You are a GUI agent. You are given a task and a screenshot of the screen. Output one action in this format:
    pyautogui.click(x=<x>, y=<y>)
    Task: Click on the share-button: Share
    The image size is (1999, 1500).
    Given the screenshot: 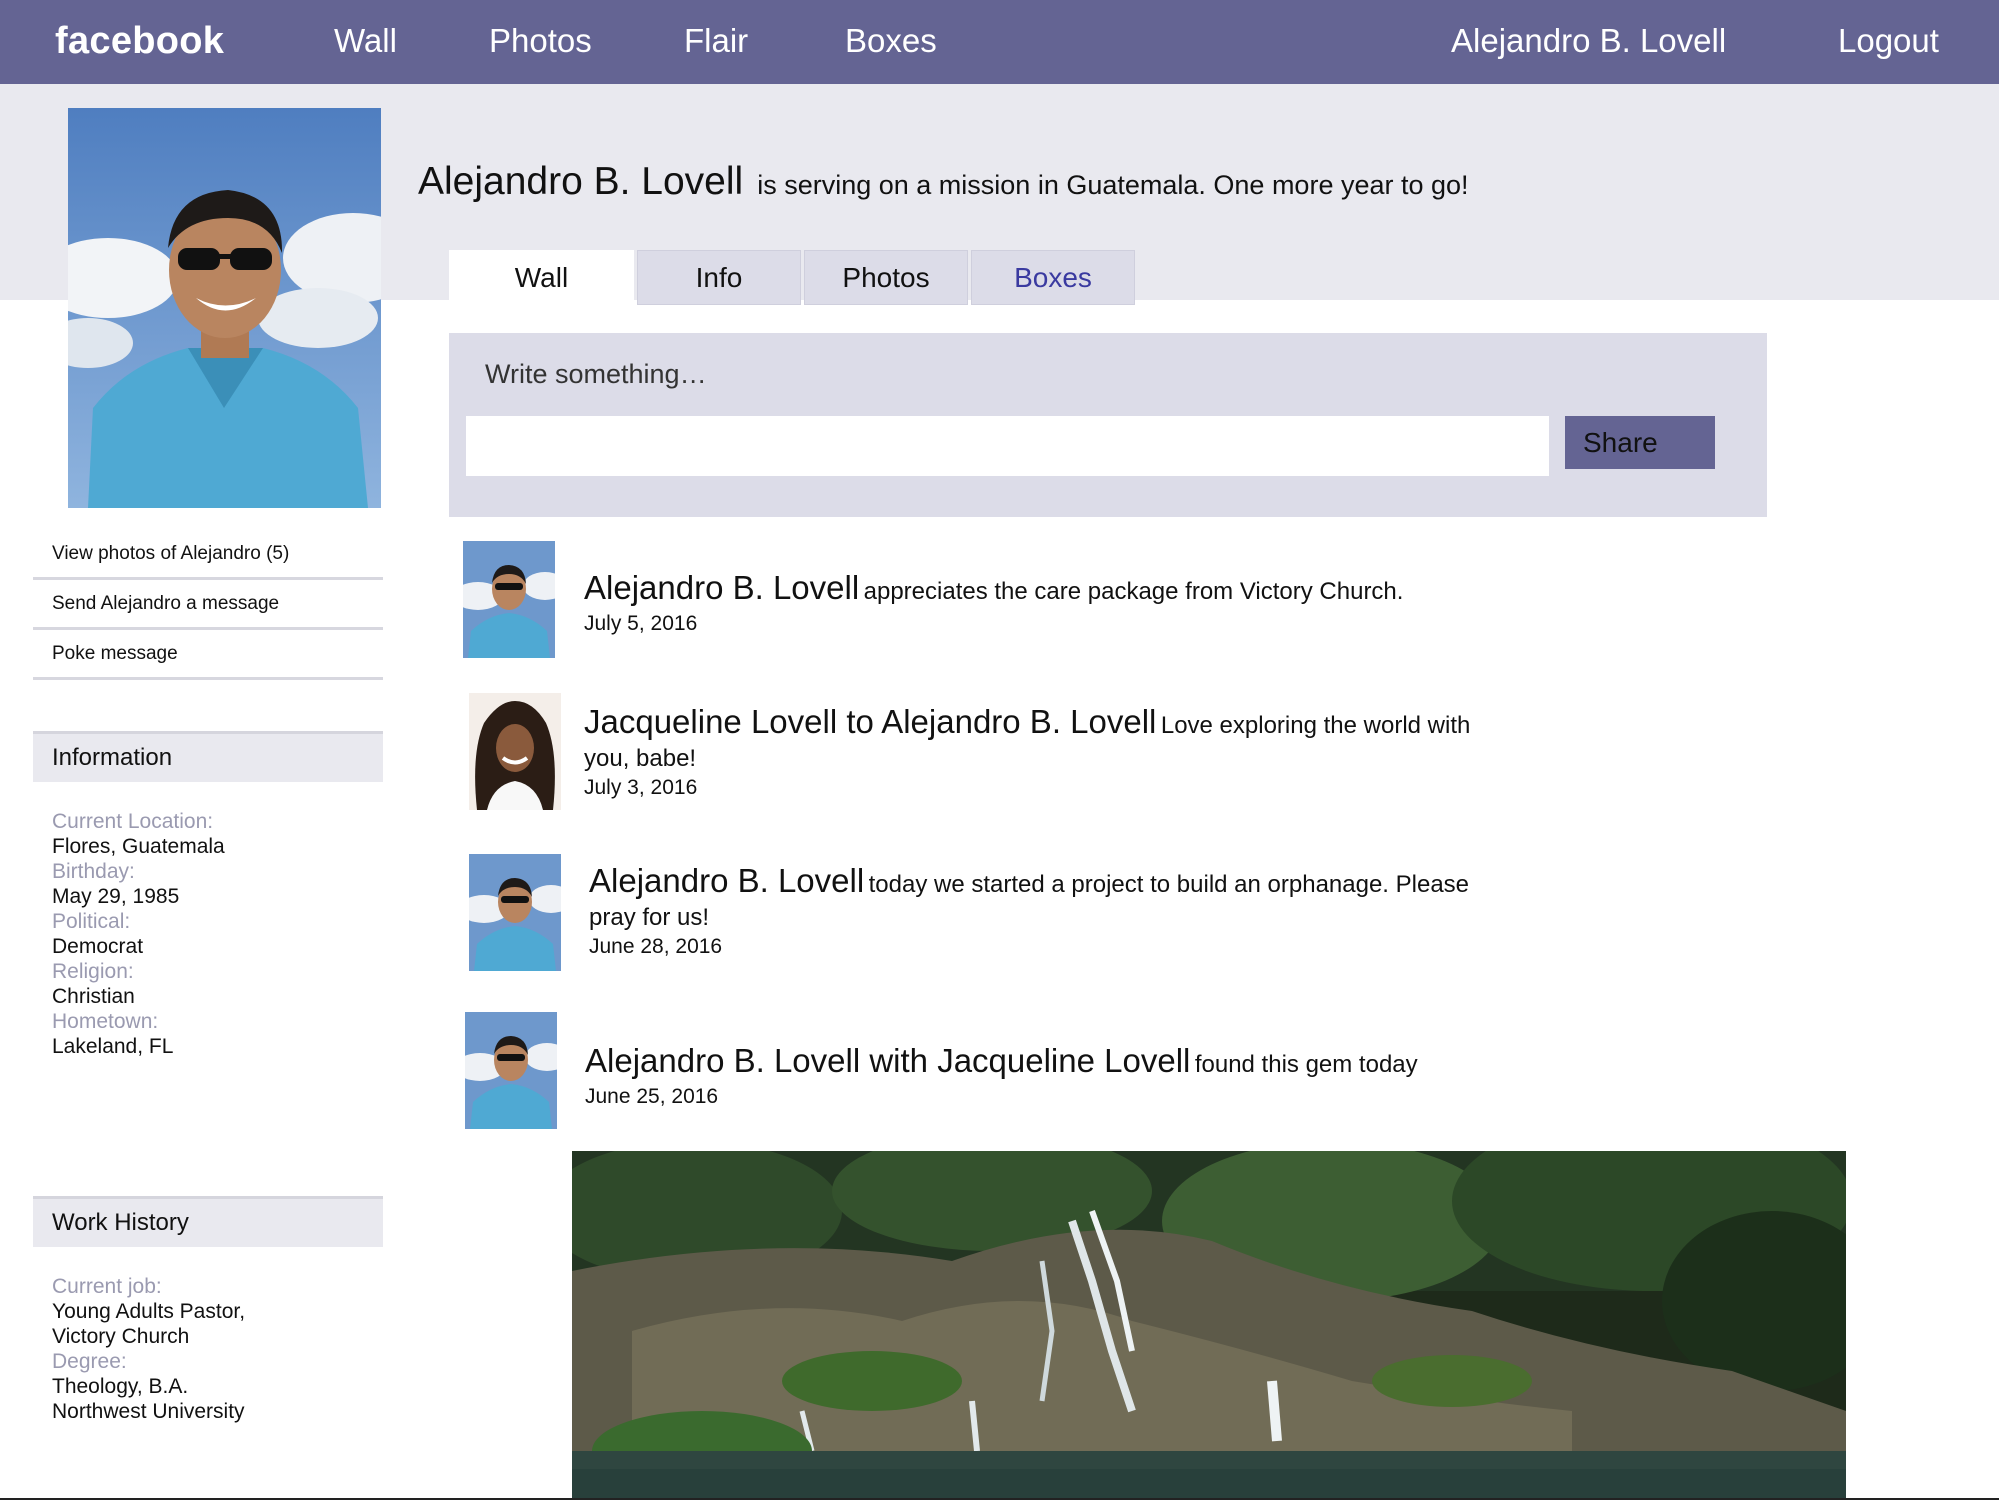 What is the action you would take?
    pyautogui.click(x=1640, y=442)
    